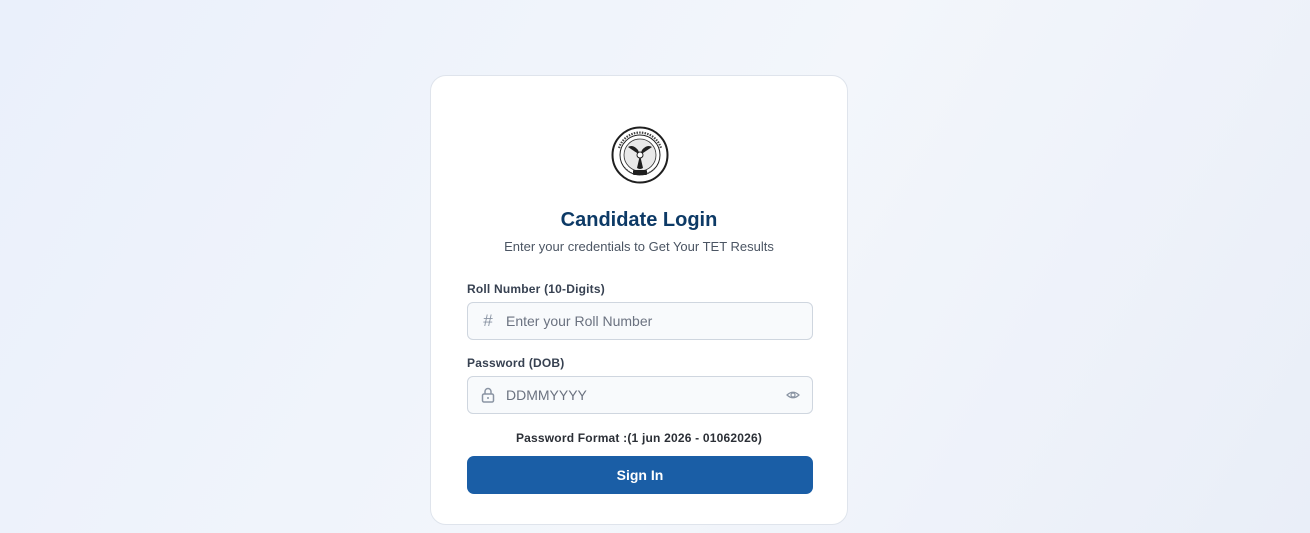  What do you see at coordinates (488, 320) in the screenshot?
I see `hash-icon: #` at bounding box center [488, 320].